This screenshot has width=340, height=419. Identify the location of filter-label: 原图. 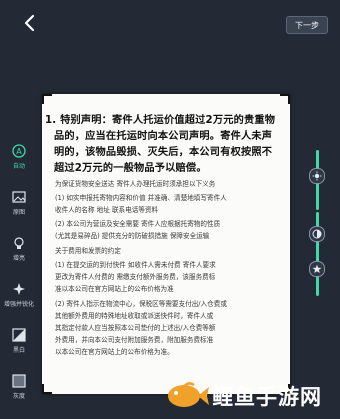
(18, 212).